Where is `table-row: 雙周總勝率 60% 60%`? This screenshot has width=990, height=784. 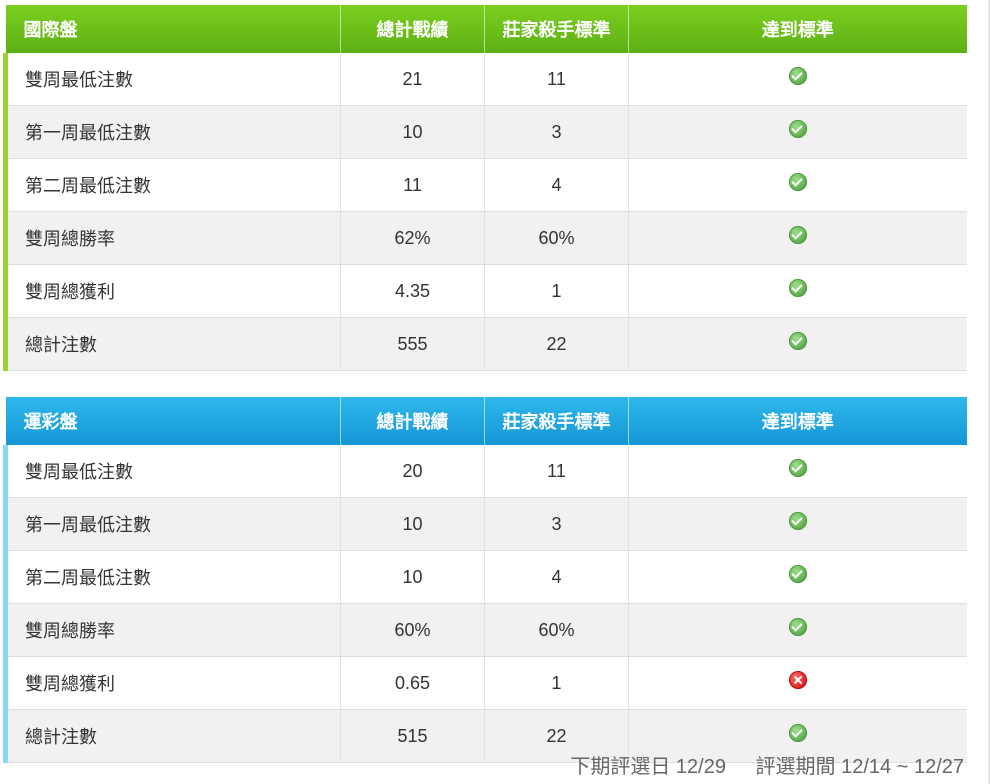 table-row: 雙周總勝率 60% 60% is located at coordinates (485, 630).